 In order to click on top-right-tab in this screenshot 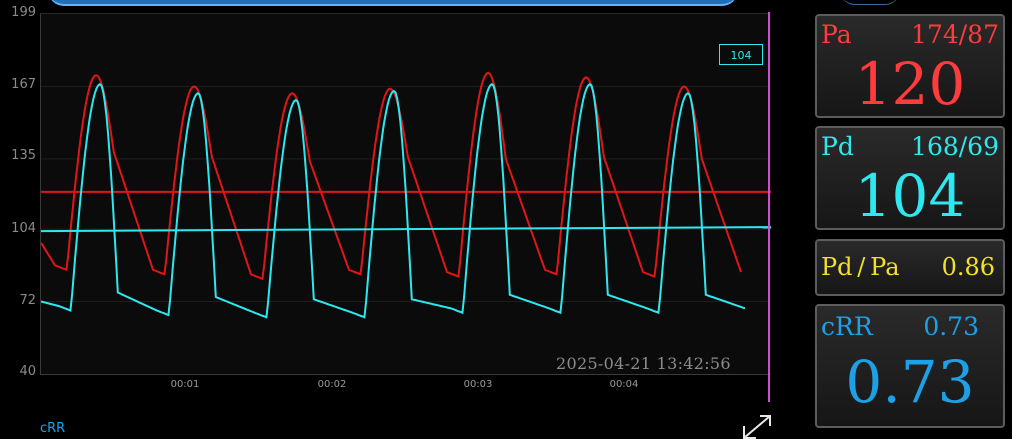, I will do `click(870, 2)`.